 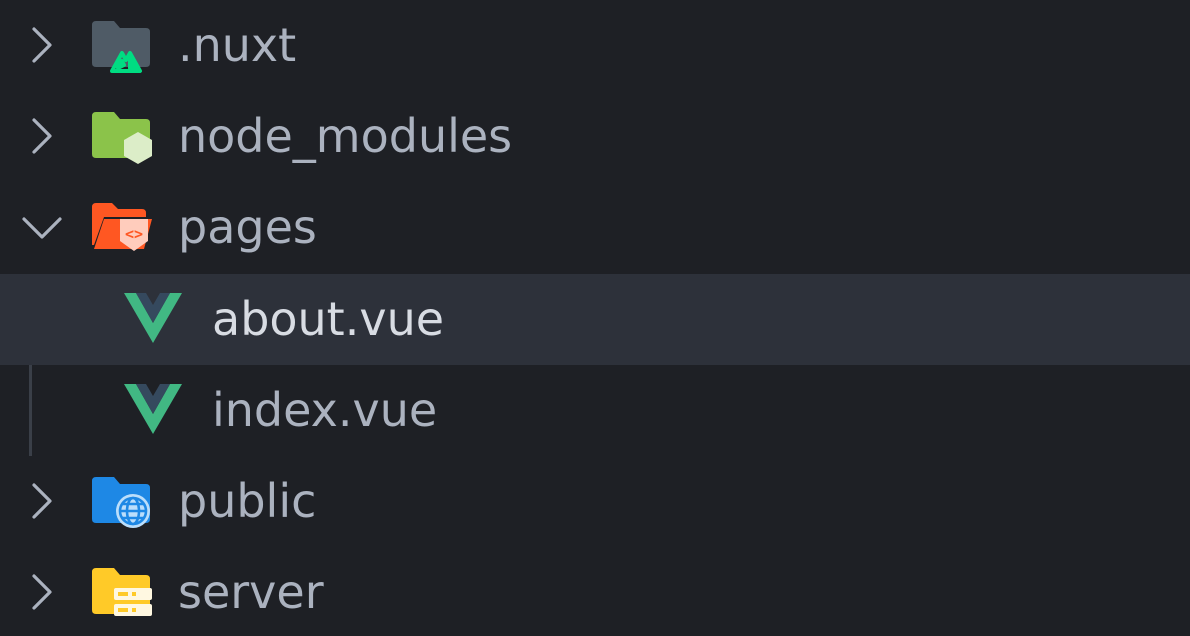 I want to click on public-folder-icon, so click(x=122, y=501).